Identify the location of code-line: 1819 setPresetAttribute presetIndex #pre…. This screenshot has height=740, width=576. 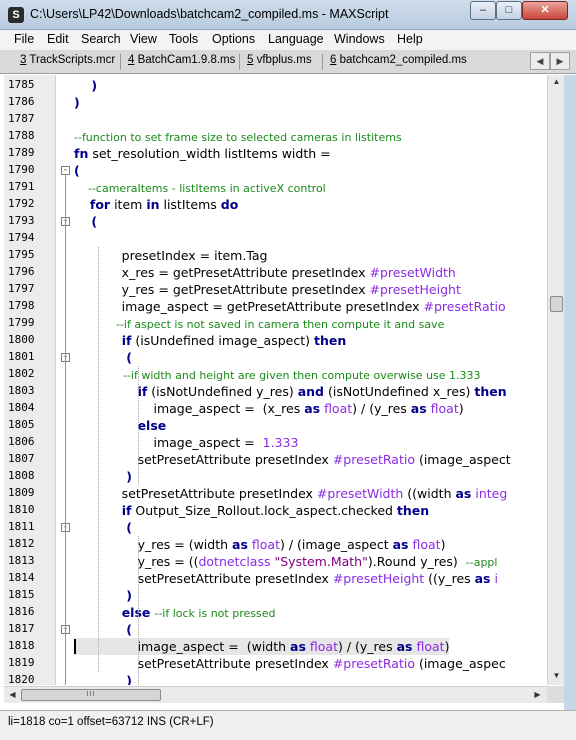
(275, 663).